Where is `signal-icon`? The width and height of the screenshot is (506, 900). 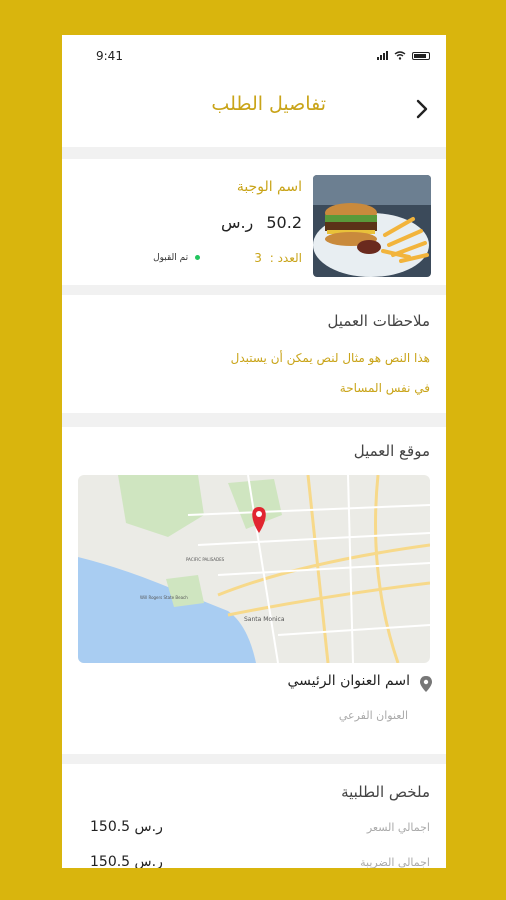
signal-icon is located at coordinates (382, 55).